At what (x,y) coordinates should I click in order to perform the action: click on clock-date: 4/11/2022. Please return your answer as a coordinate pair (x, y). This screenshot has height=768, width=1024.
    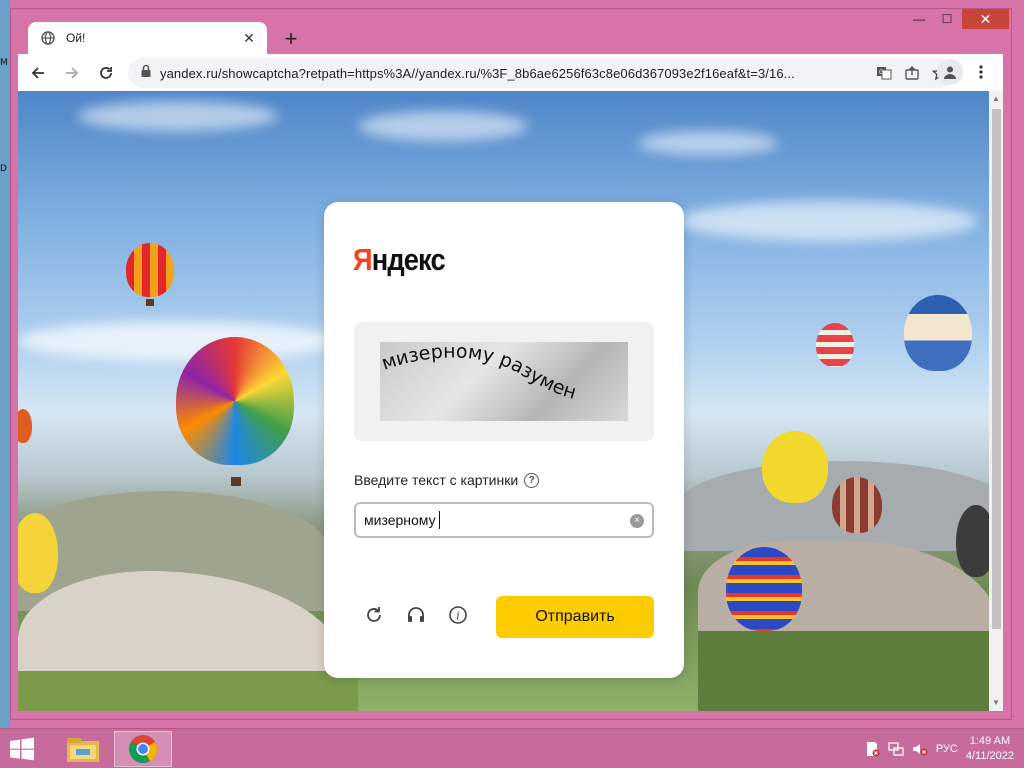
    Looking at the image, I should click on (989, 756).